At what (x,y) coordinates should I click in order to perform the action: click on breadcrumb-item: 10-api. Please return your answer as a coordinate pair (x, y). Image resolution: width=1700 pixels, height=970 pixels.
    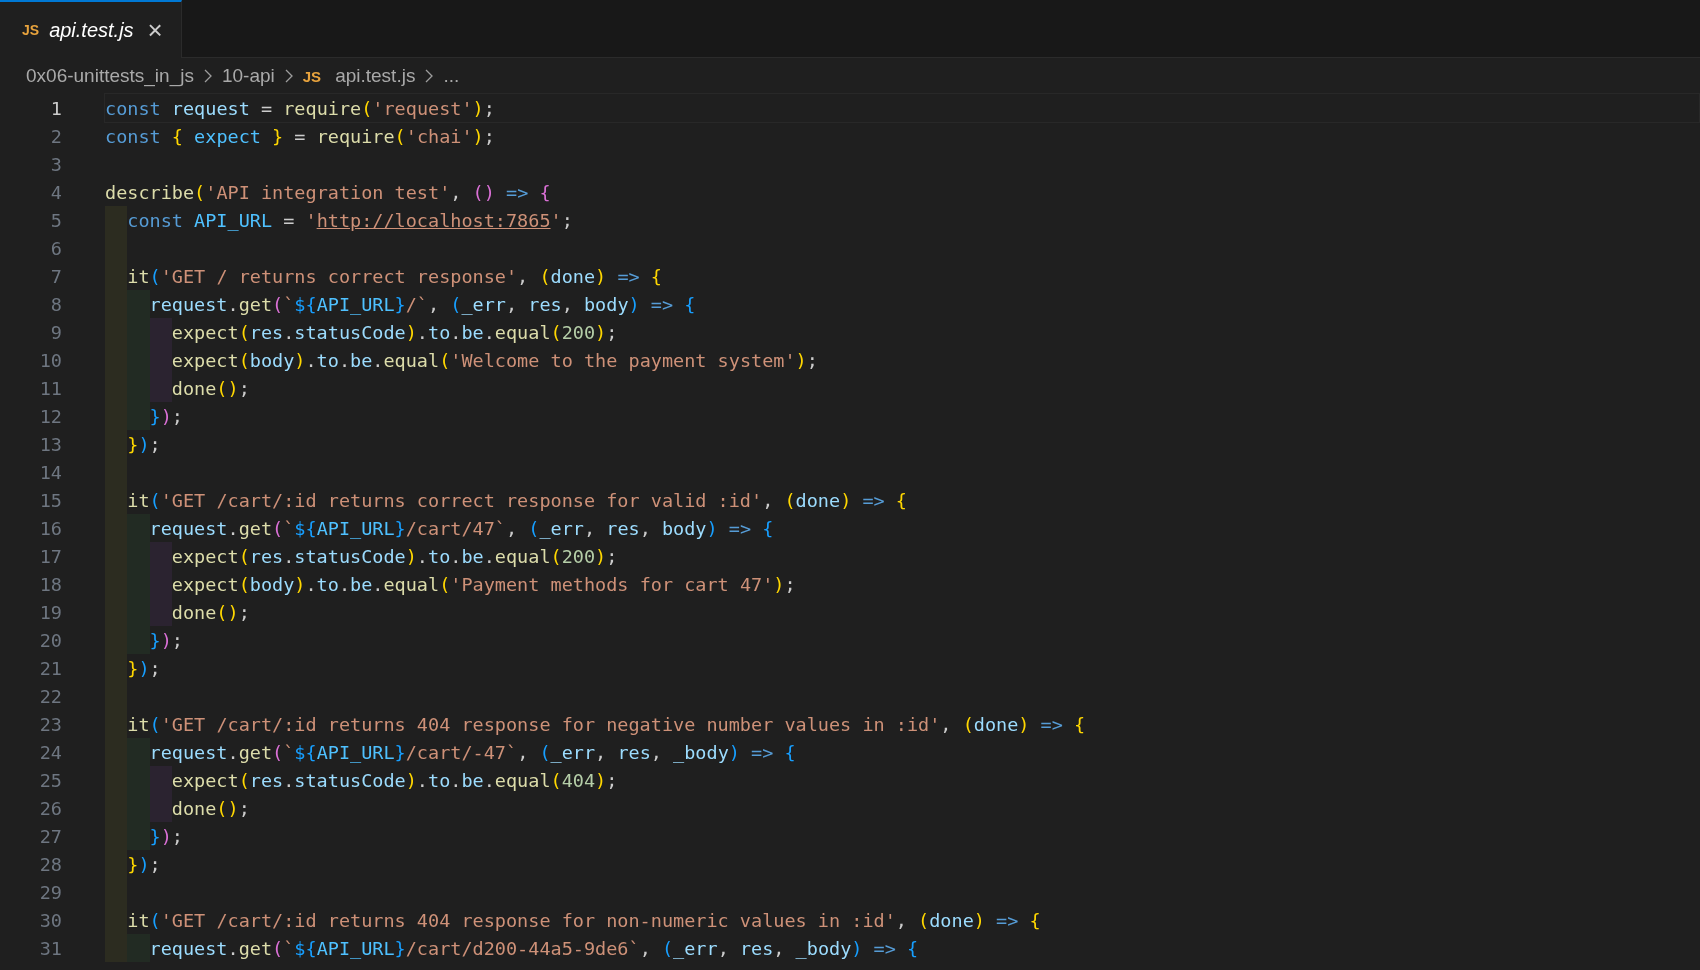
    Looking at the image, I should click on (248, 76).